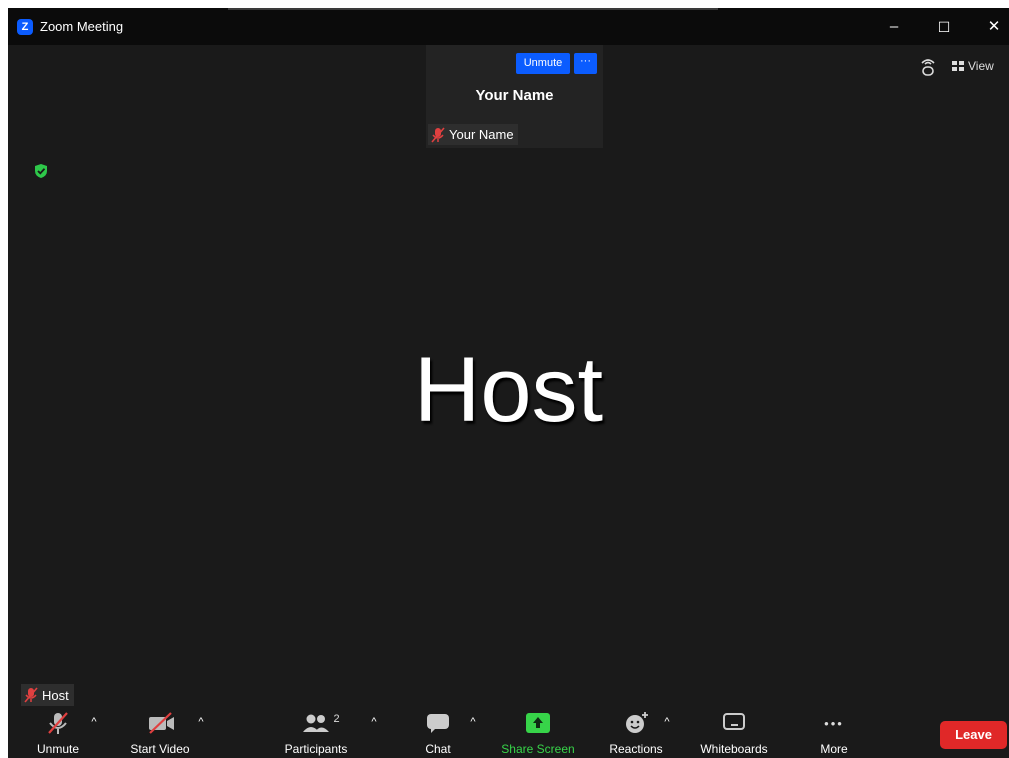 Image resolution: width=1009 pixels, height=758 pixels. Describe the element at coordinates (734, 733) in the screenshot. I see `whiteboards-button: Whiteboards` at that location.